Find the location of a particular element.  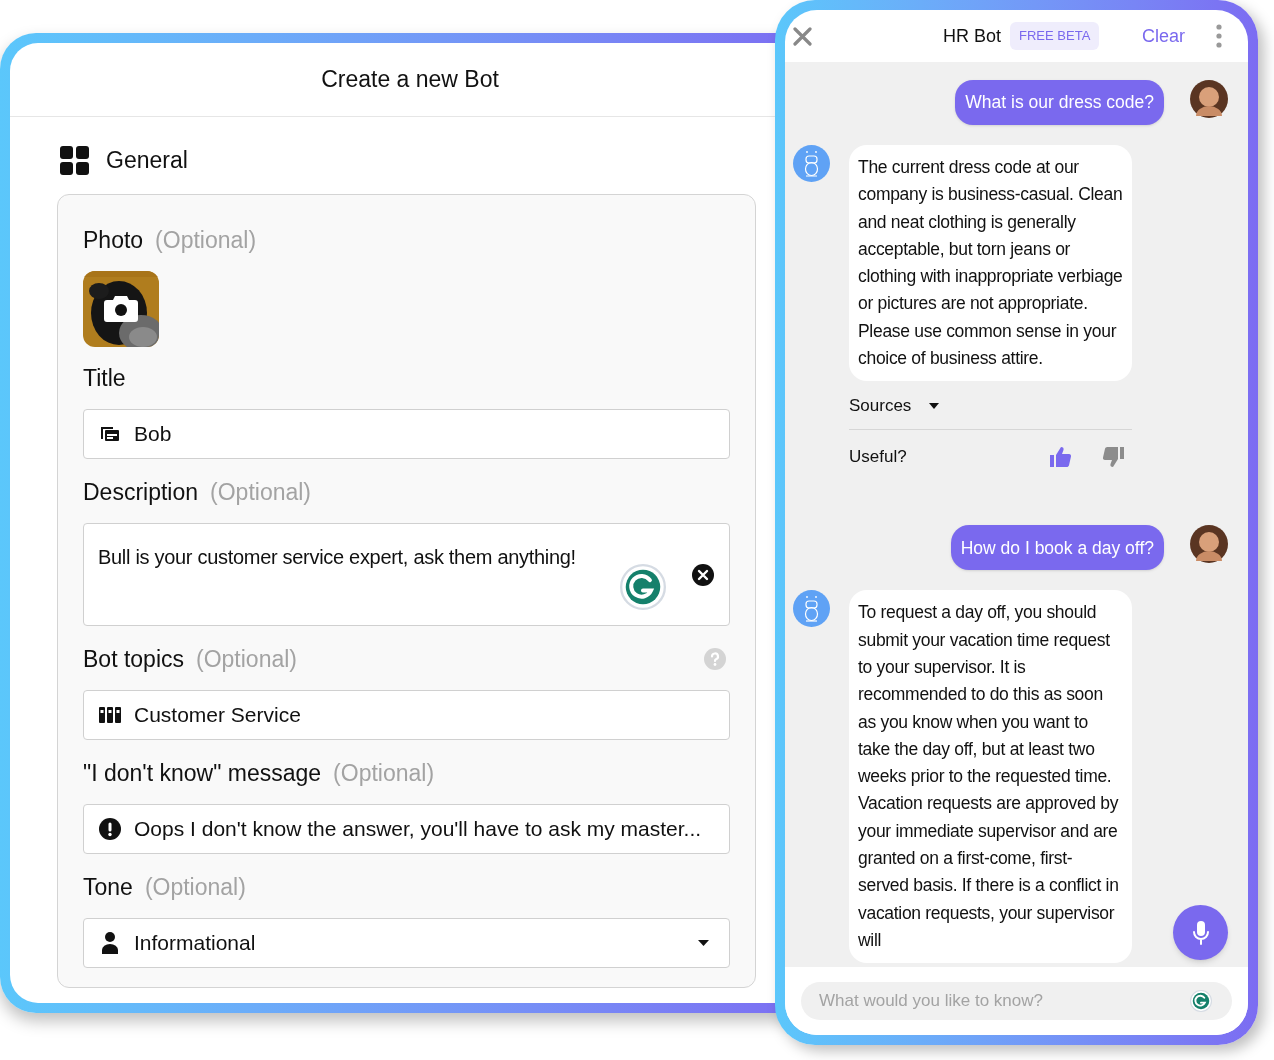

field-label: "I don't know" message is located at coordinates (202, 772).